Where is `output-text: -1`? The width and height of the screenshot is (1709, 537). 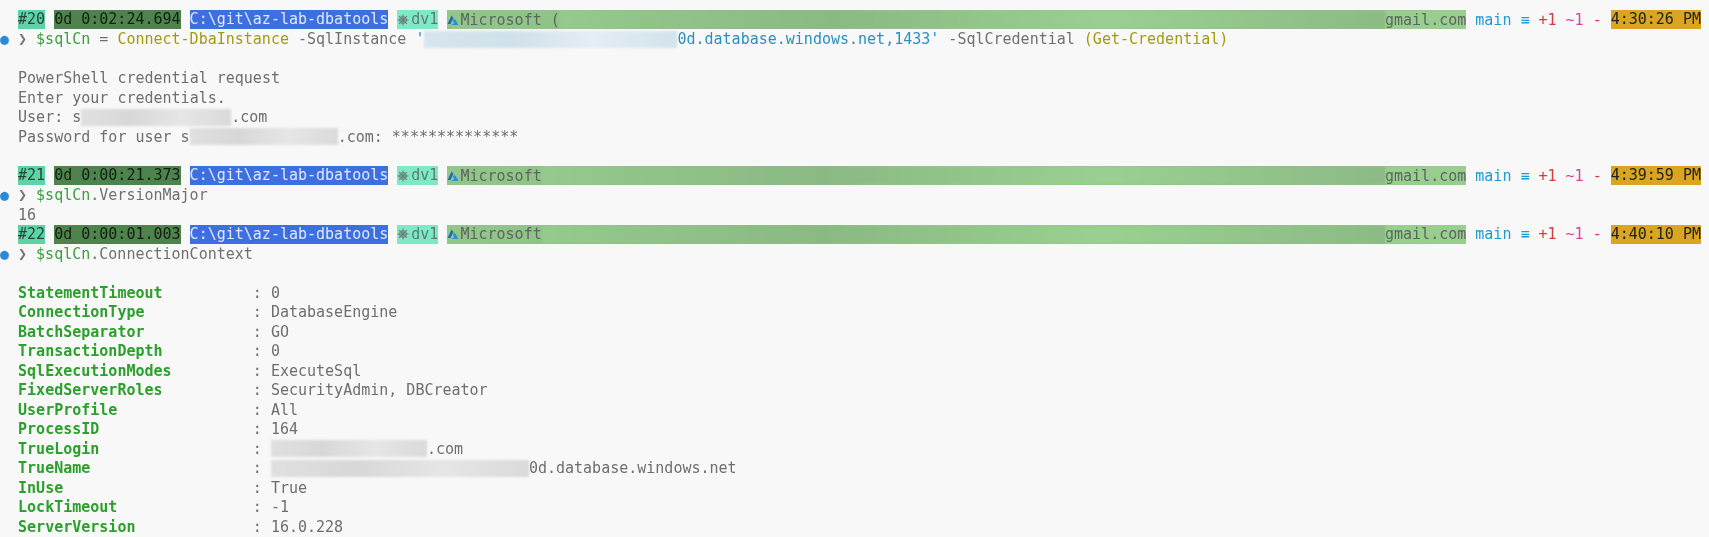
output-text: -1 is located at coordinates (279, 507).